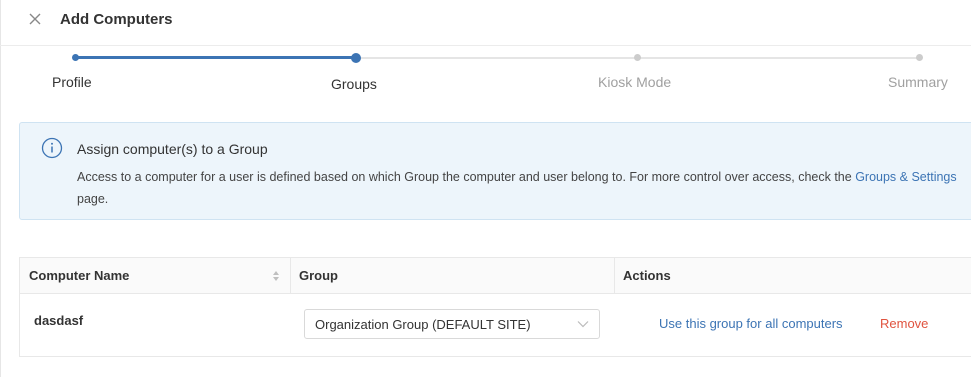 This screenshot has height=377, width=971. I want to click on stepper-progress-fill, so click(215, 57).